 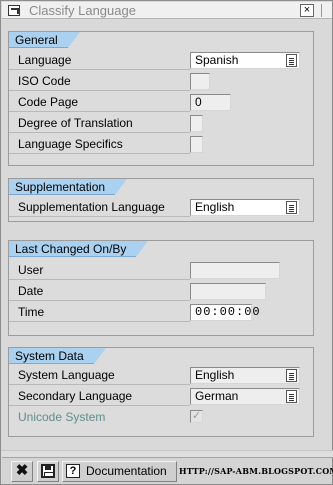 I want to click on toolbar-separator, so click(x=167, y=453).